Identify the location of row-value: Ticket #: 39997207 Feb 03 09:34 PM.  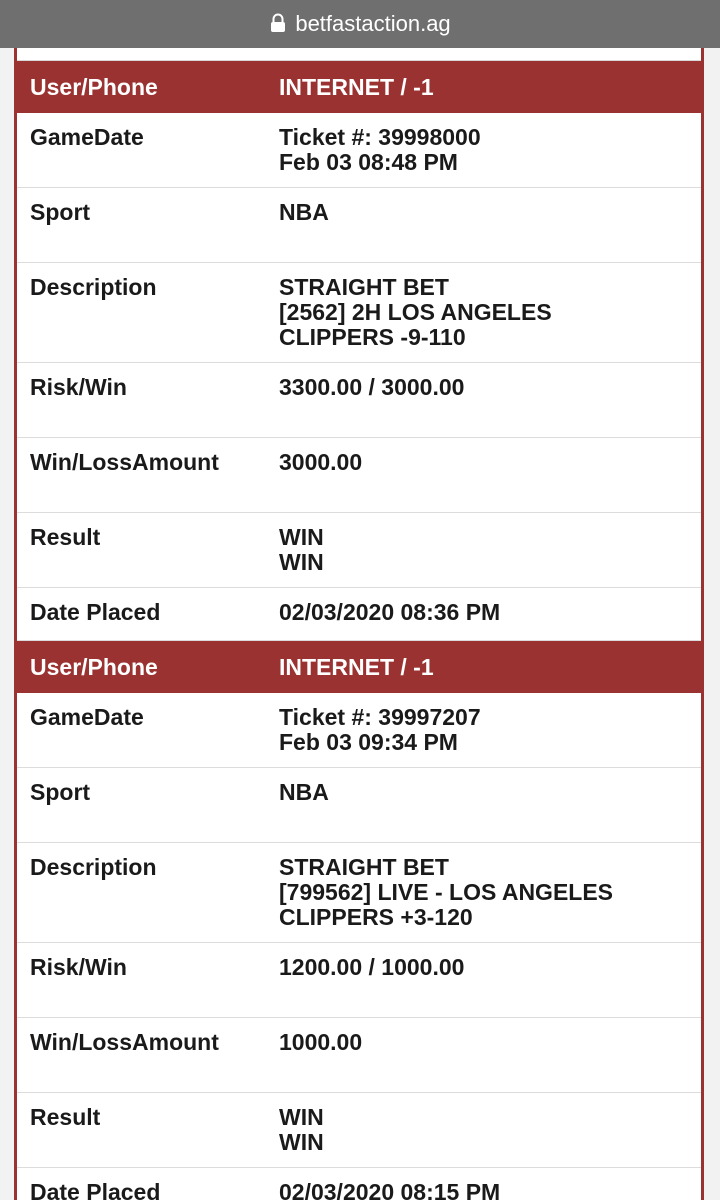
(490, 730).